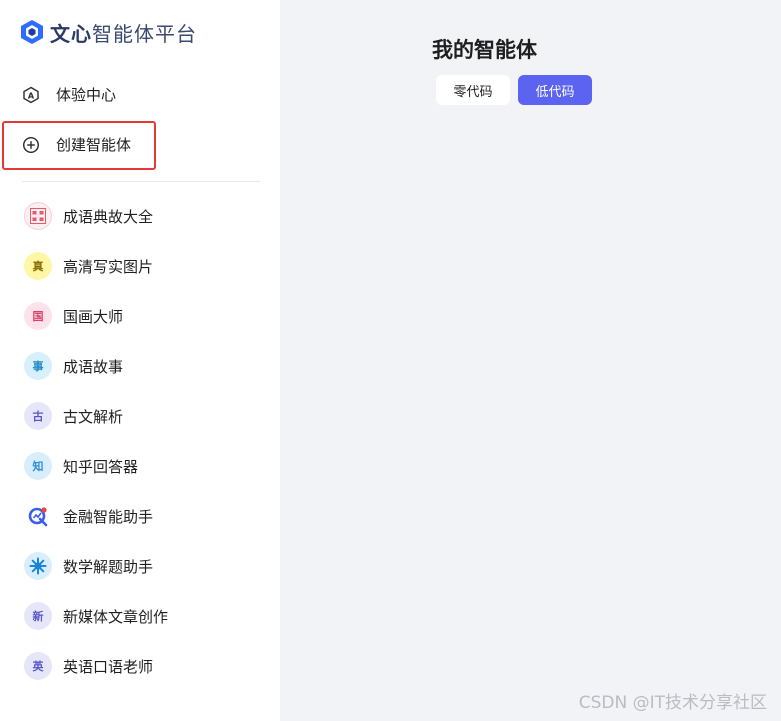 The image size is (781, 721). What do you see at coordinates (38, 216) in the screenshot?
I see `idiom-seal-icon` at bounding box center [38, 216].